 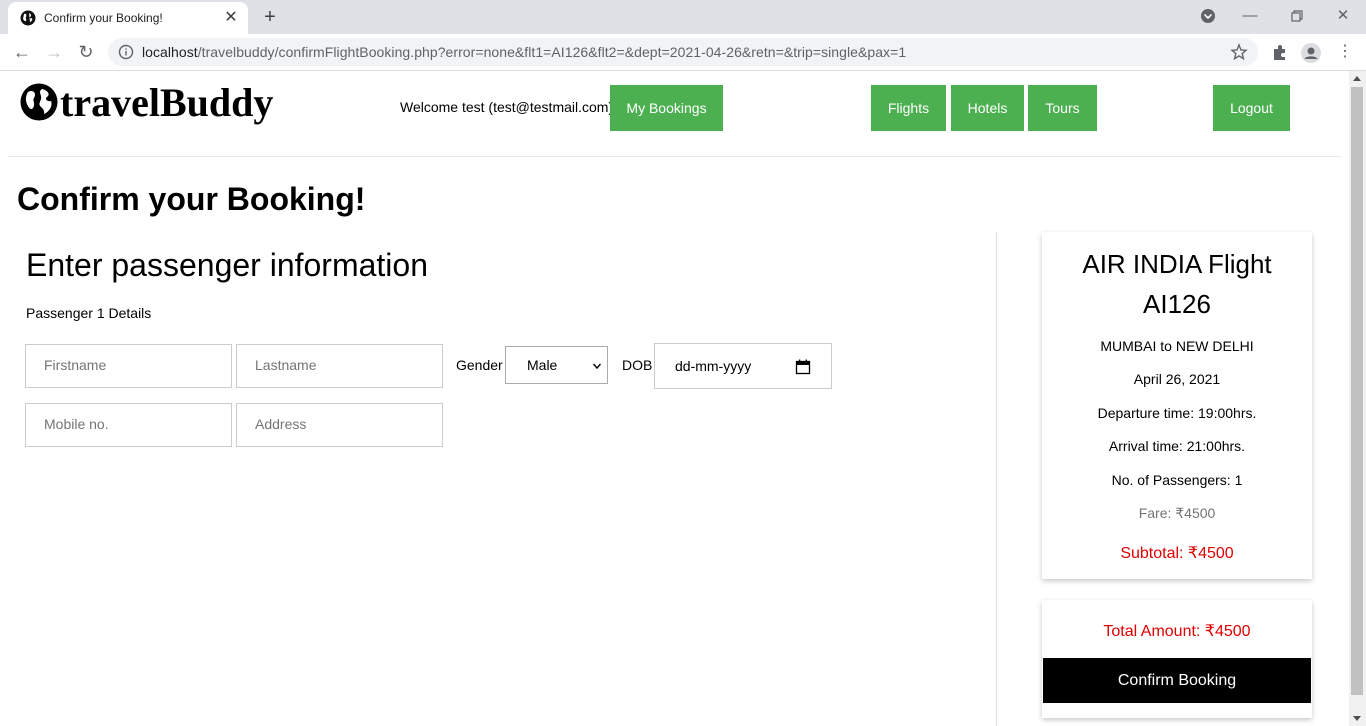 What do you see at coordinates (803, 367) in the screenshot?
I see `calendar-icon` at bounding box center [803, 367].